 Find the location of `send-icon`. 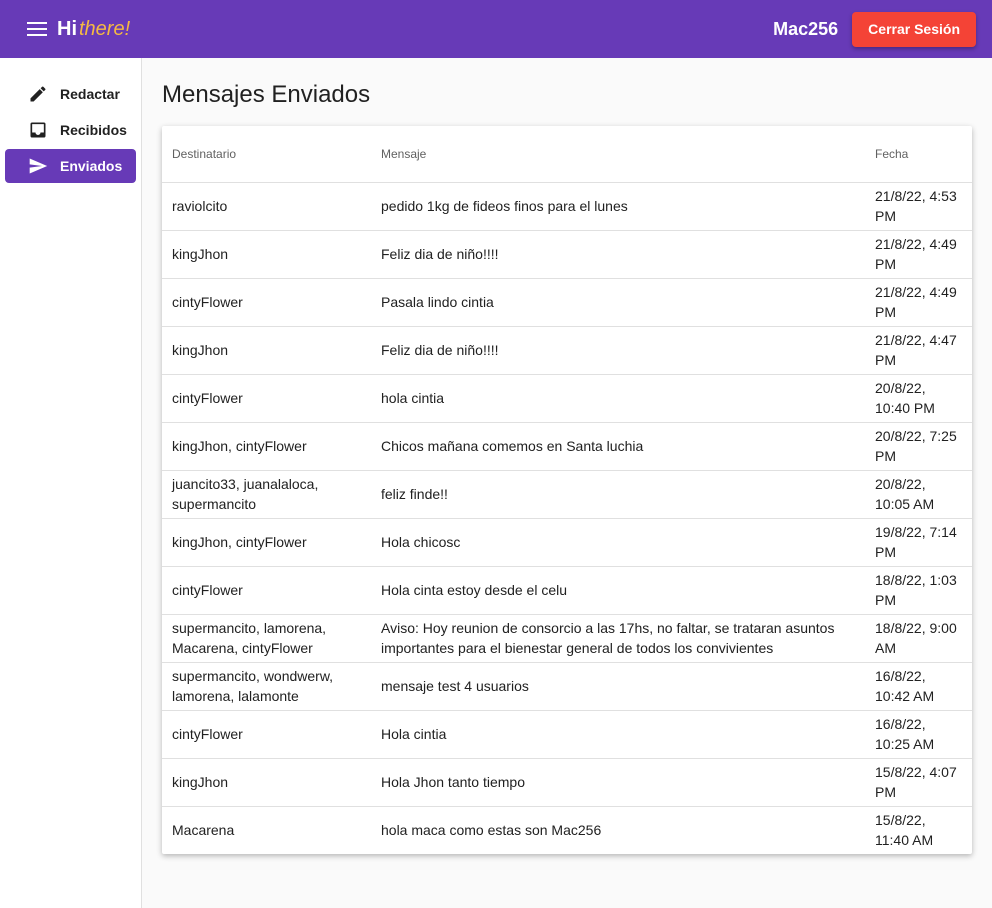

send-icon is located at coordinates (38, 166).